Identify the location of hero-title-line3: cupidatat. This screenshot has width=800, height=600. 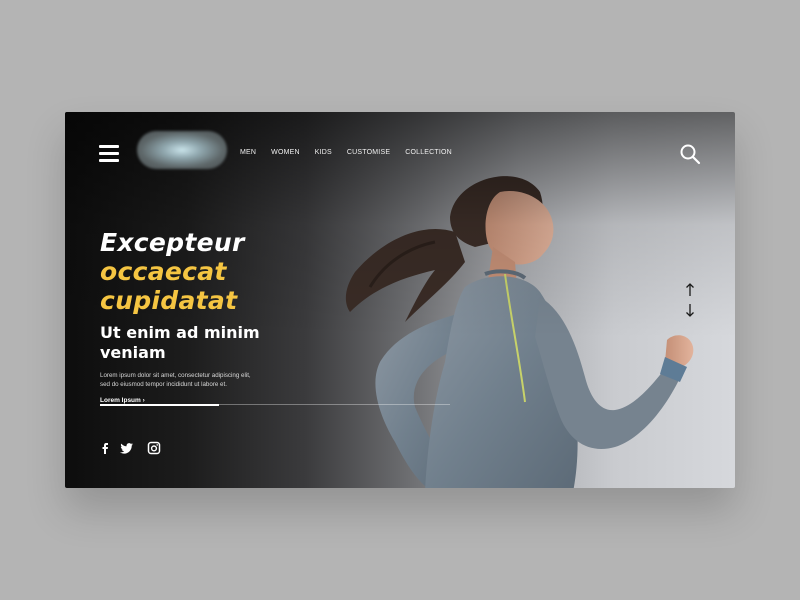
(169, 300).